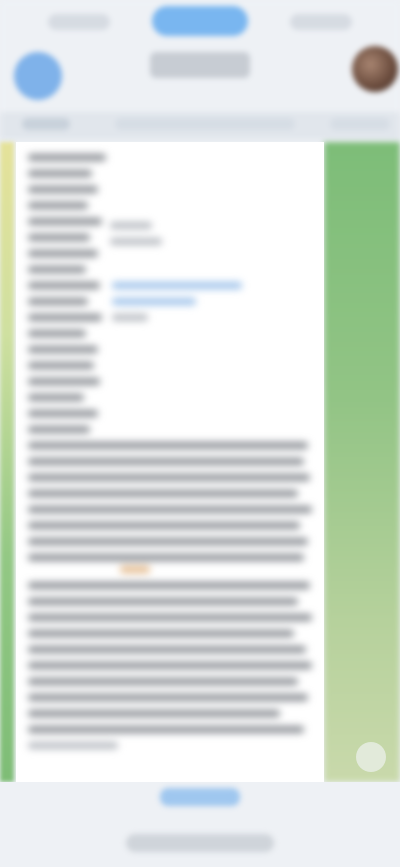 This screenshot has height=867, width=400. Describe the element at coordinates (79, 22) in the screenshot. I see `tab-left` at that location.